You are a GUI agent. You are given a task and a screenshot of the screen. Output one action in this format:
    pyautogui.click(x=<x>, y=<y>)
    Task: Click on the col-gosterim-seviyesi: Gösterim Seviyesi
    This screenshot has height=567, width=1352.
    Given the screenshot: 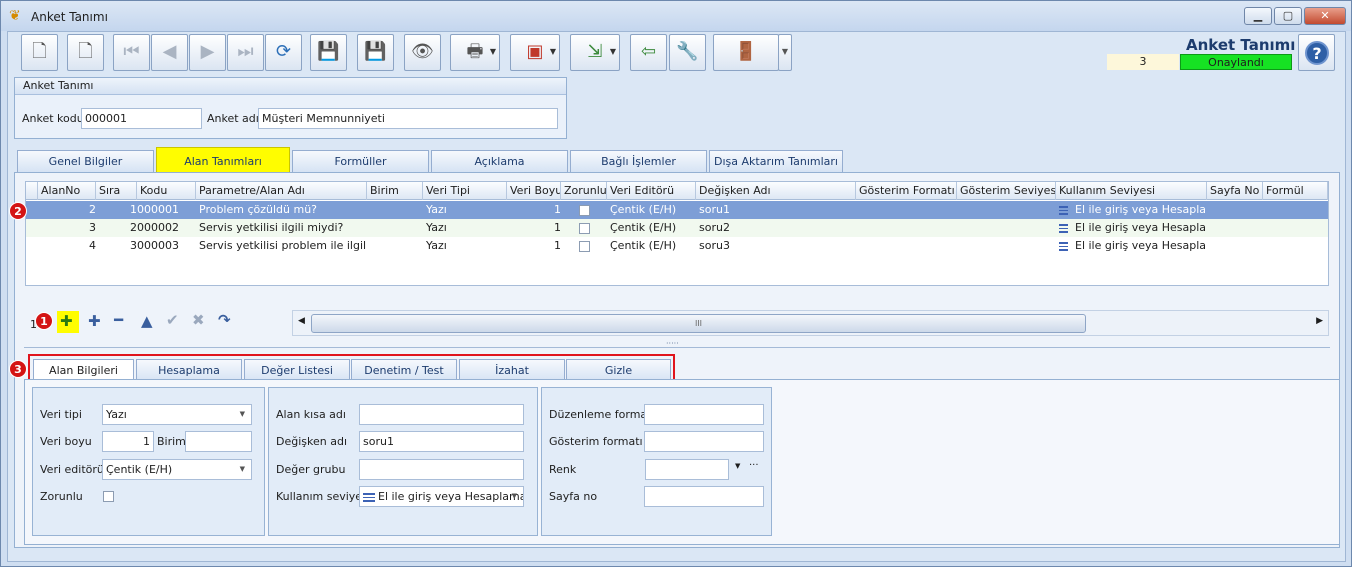 What is the action you would take?
    pyautogui.click(x=1006, y=191)
    